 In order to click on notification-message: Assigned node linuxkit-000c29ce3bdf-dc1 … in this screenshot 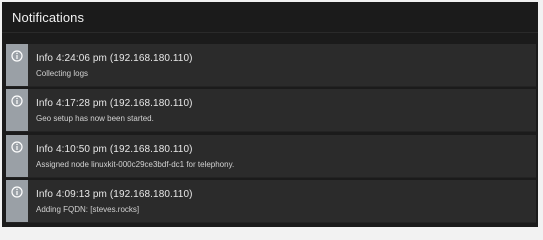, I will do `click(135, 164)`.